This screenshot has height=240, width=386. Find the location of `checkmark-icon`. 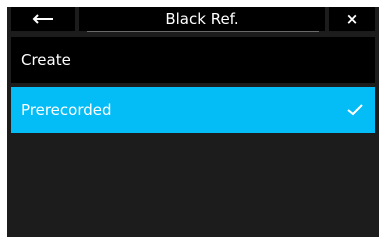

checkmark-icon is located at coordinates (355, 110).